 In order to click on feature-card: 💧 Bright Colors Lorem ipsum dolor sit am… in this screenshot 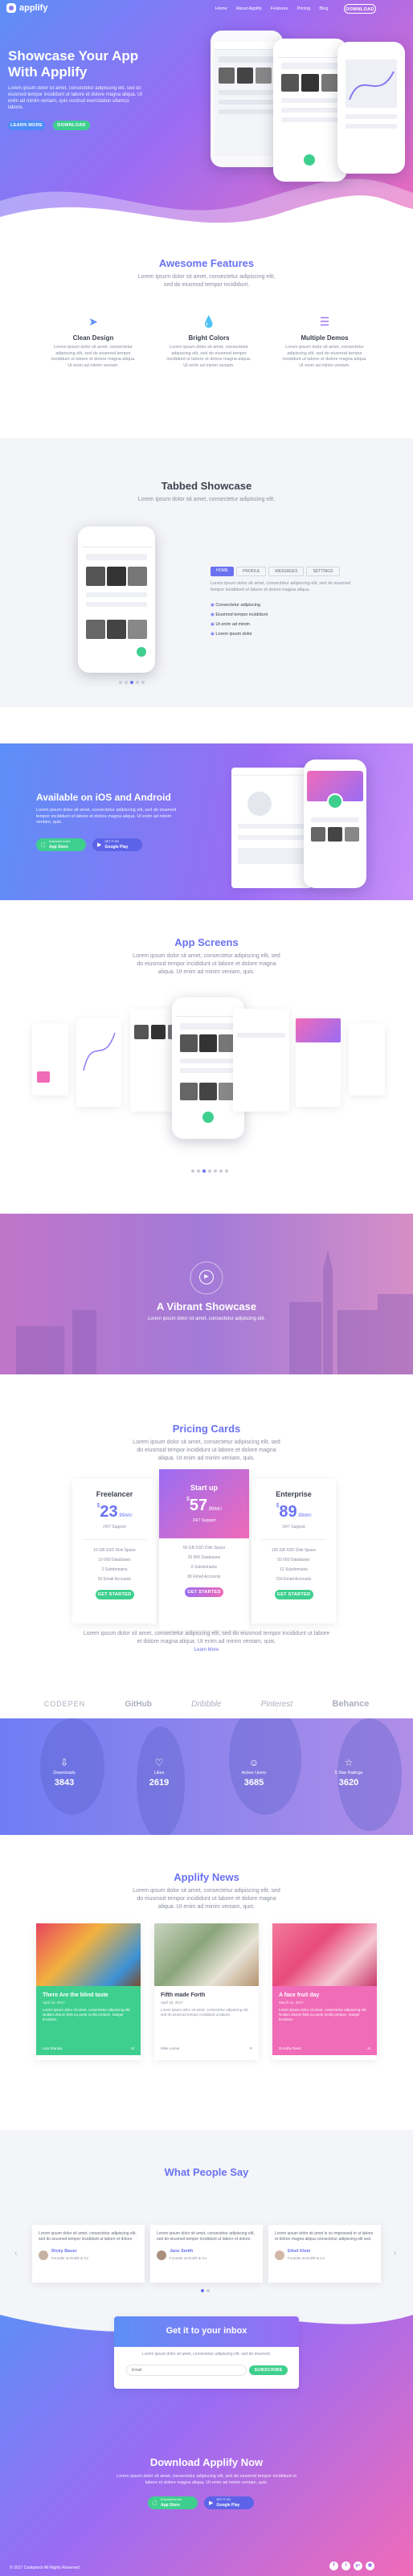, I will do `click(209, 342)`.